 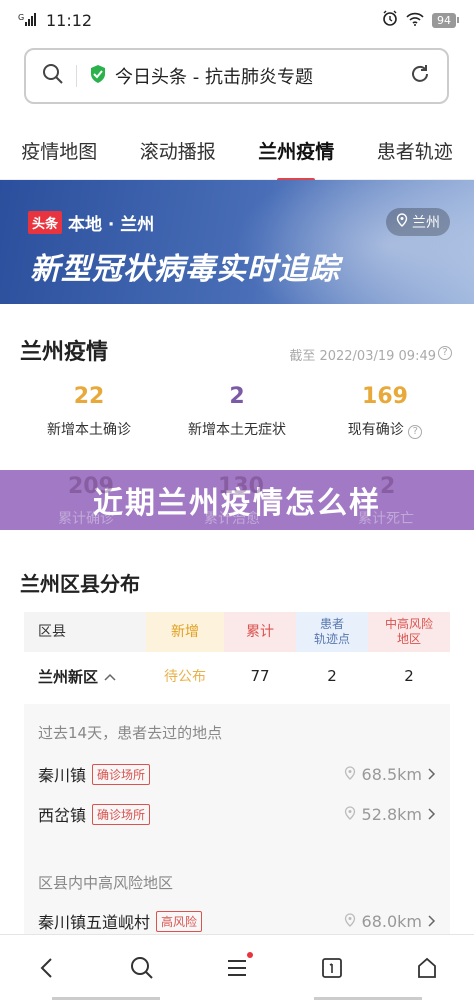 What do you see at coordinates (185, 632) in the screenshot?
I see `header-new: 新增` at bounding box center [185, 632].